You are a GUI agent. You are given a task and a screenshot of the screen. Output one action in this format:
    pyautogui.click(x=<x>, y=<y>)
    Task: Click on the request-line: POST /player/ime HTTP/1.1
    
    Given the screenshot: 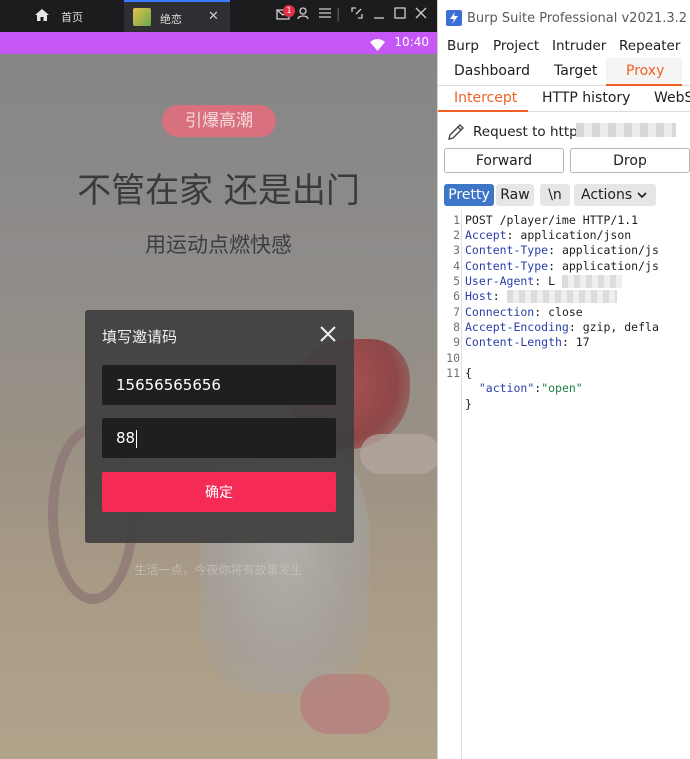 What is the action you would take?
    pyautogui.click(x=552, y=220)
    